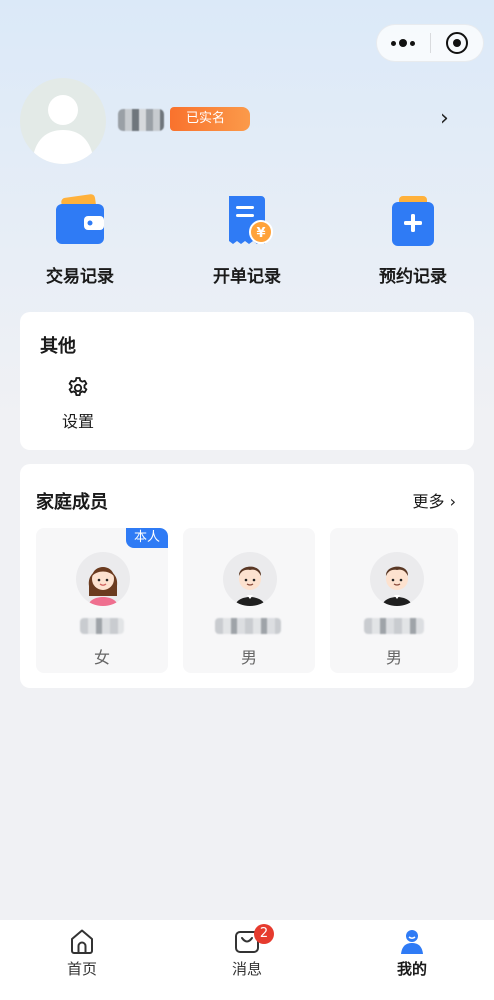 The height and width of the screenshot is (1000, 494). I want to click on bill-icon: ¥, so click(247, 222).